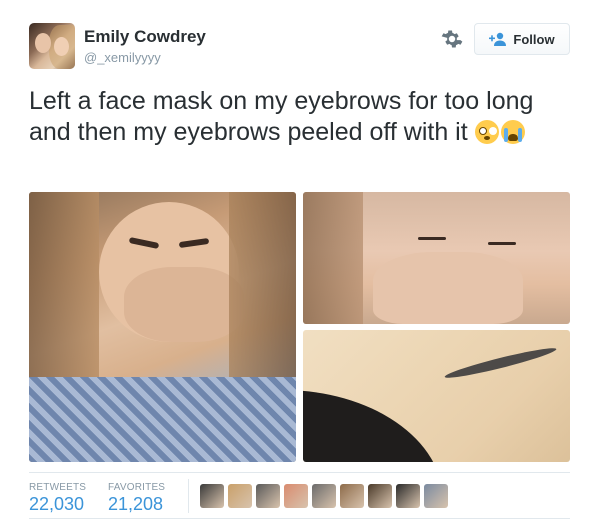 This screenshot has height=529, width=600. What do you see at coordinates (500, 363) in the screenshot?
I see `photo-eyebrow` at bounding box center [500, 363].